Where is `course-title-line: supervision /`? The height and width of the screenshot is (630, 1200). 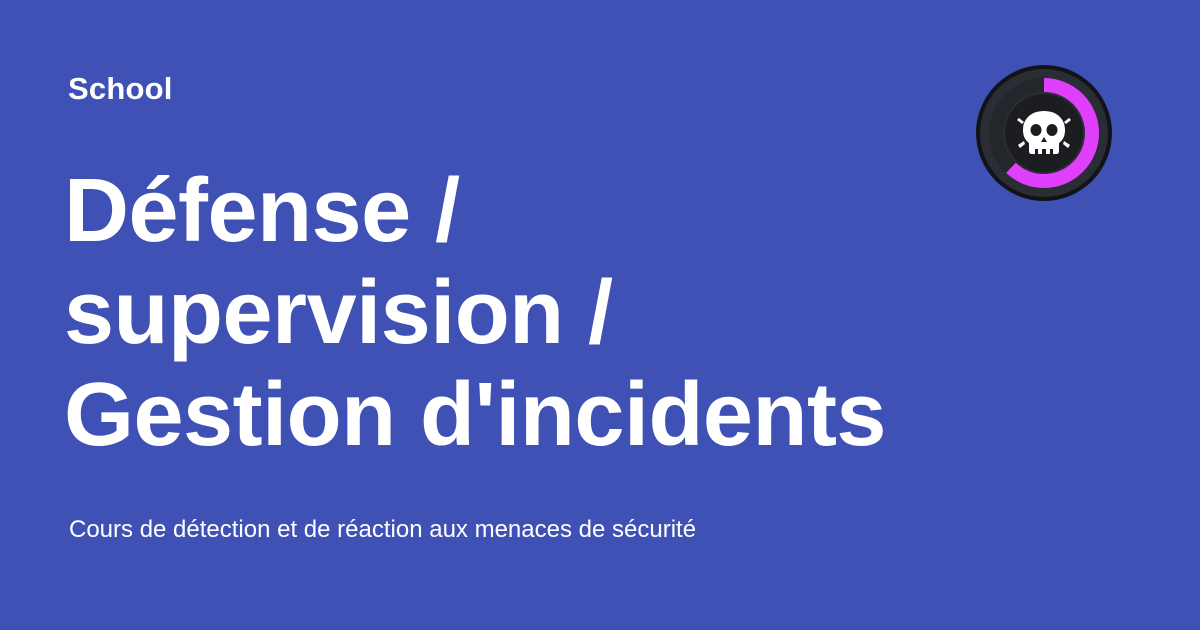 course-title-line: supervision / is located at coordinates (338, 313).